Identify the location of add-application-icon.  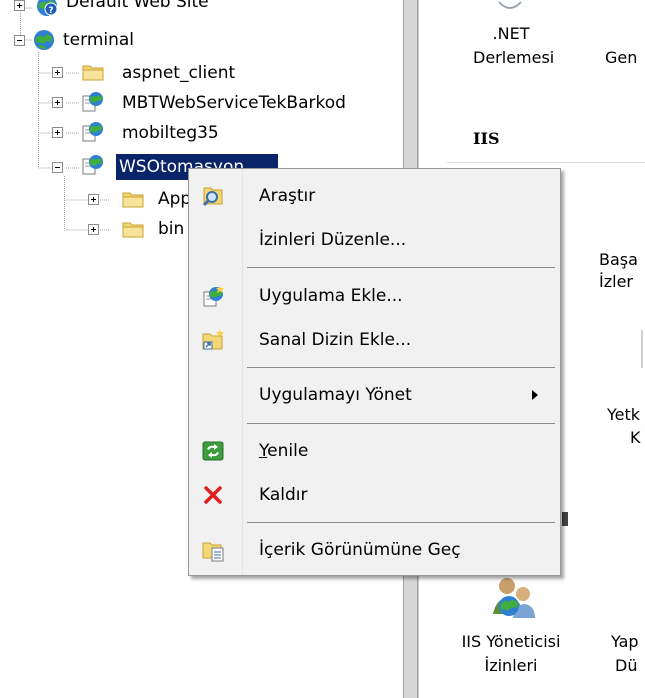
(213, 296).